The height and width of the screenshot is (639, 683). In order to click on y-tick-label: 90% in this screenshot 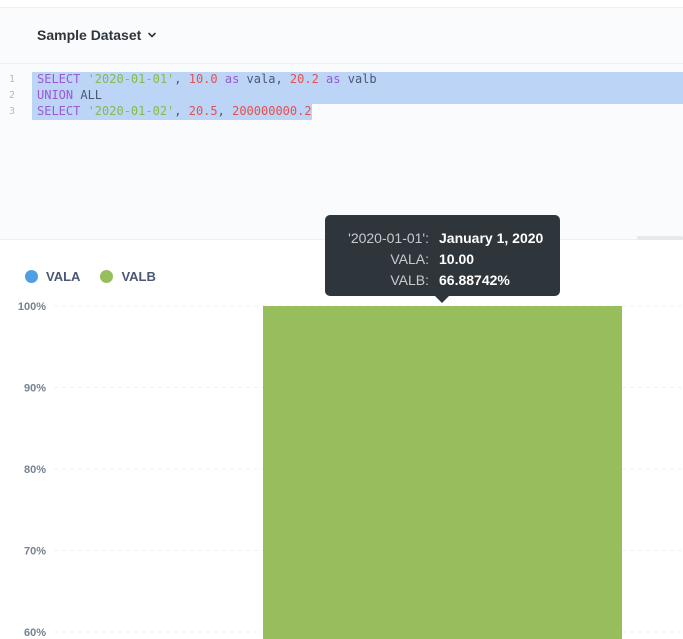, I will do `click(35, 389)`.